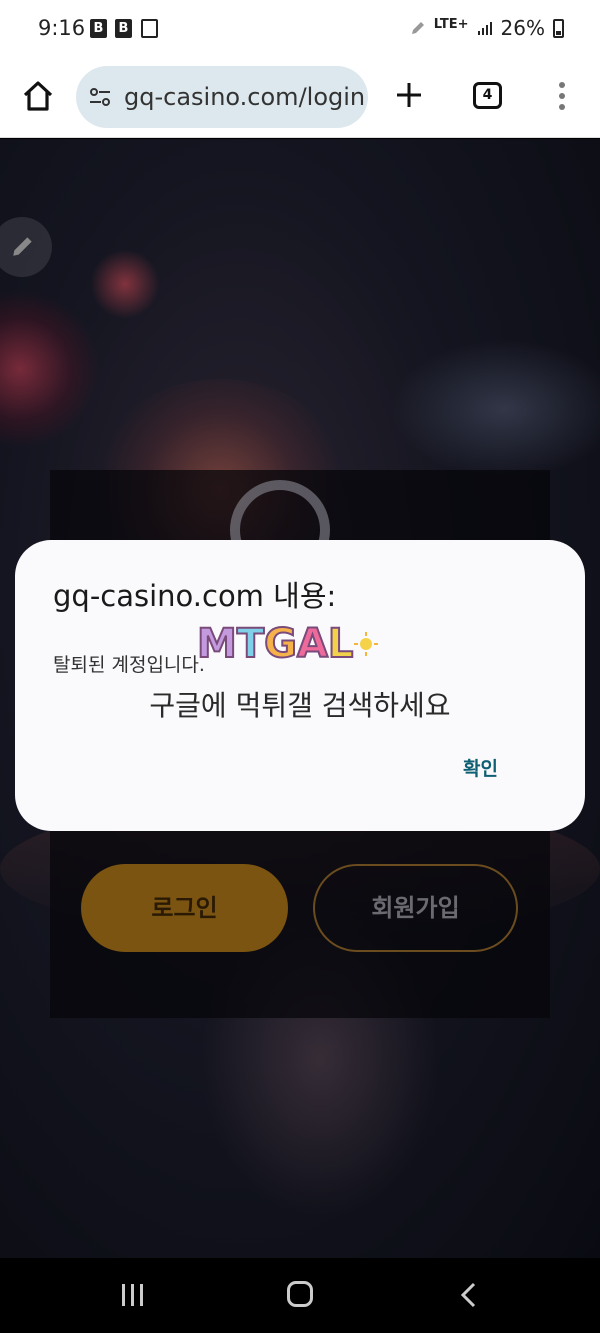 The height and width of the screenshot is (1333, 600). I want to click on watermark-letter: G, so click(280, 644).